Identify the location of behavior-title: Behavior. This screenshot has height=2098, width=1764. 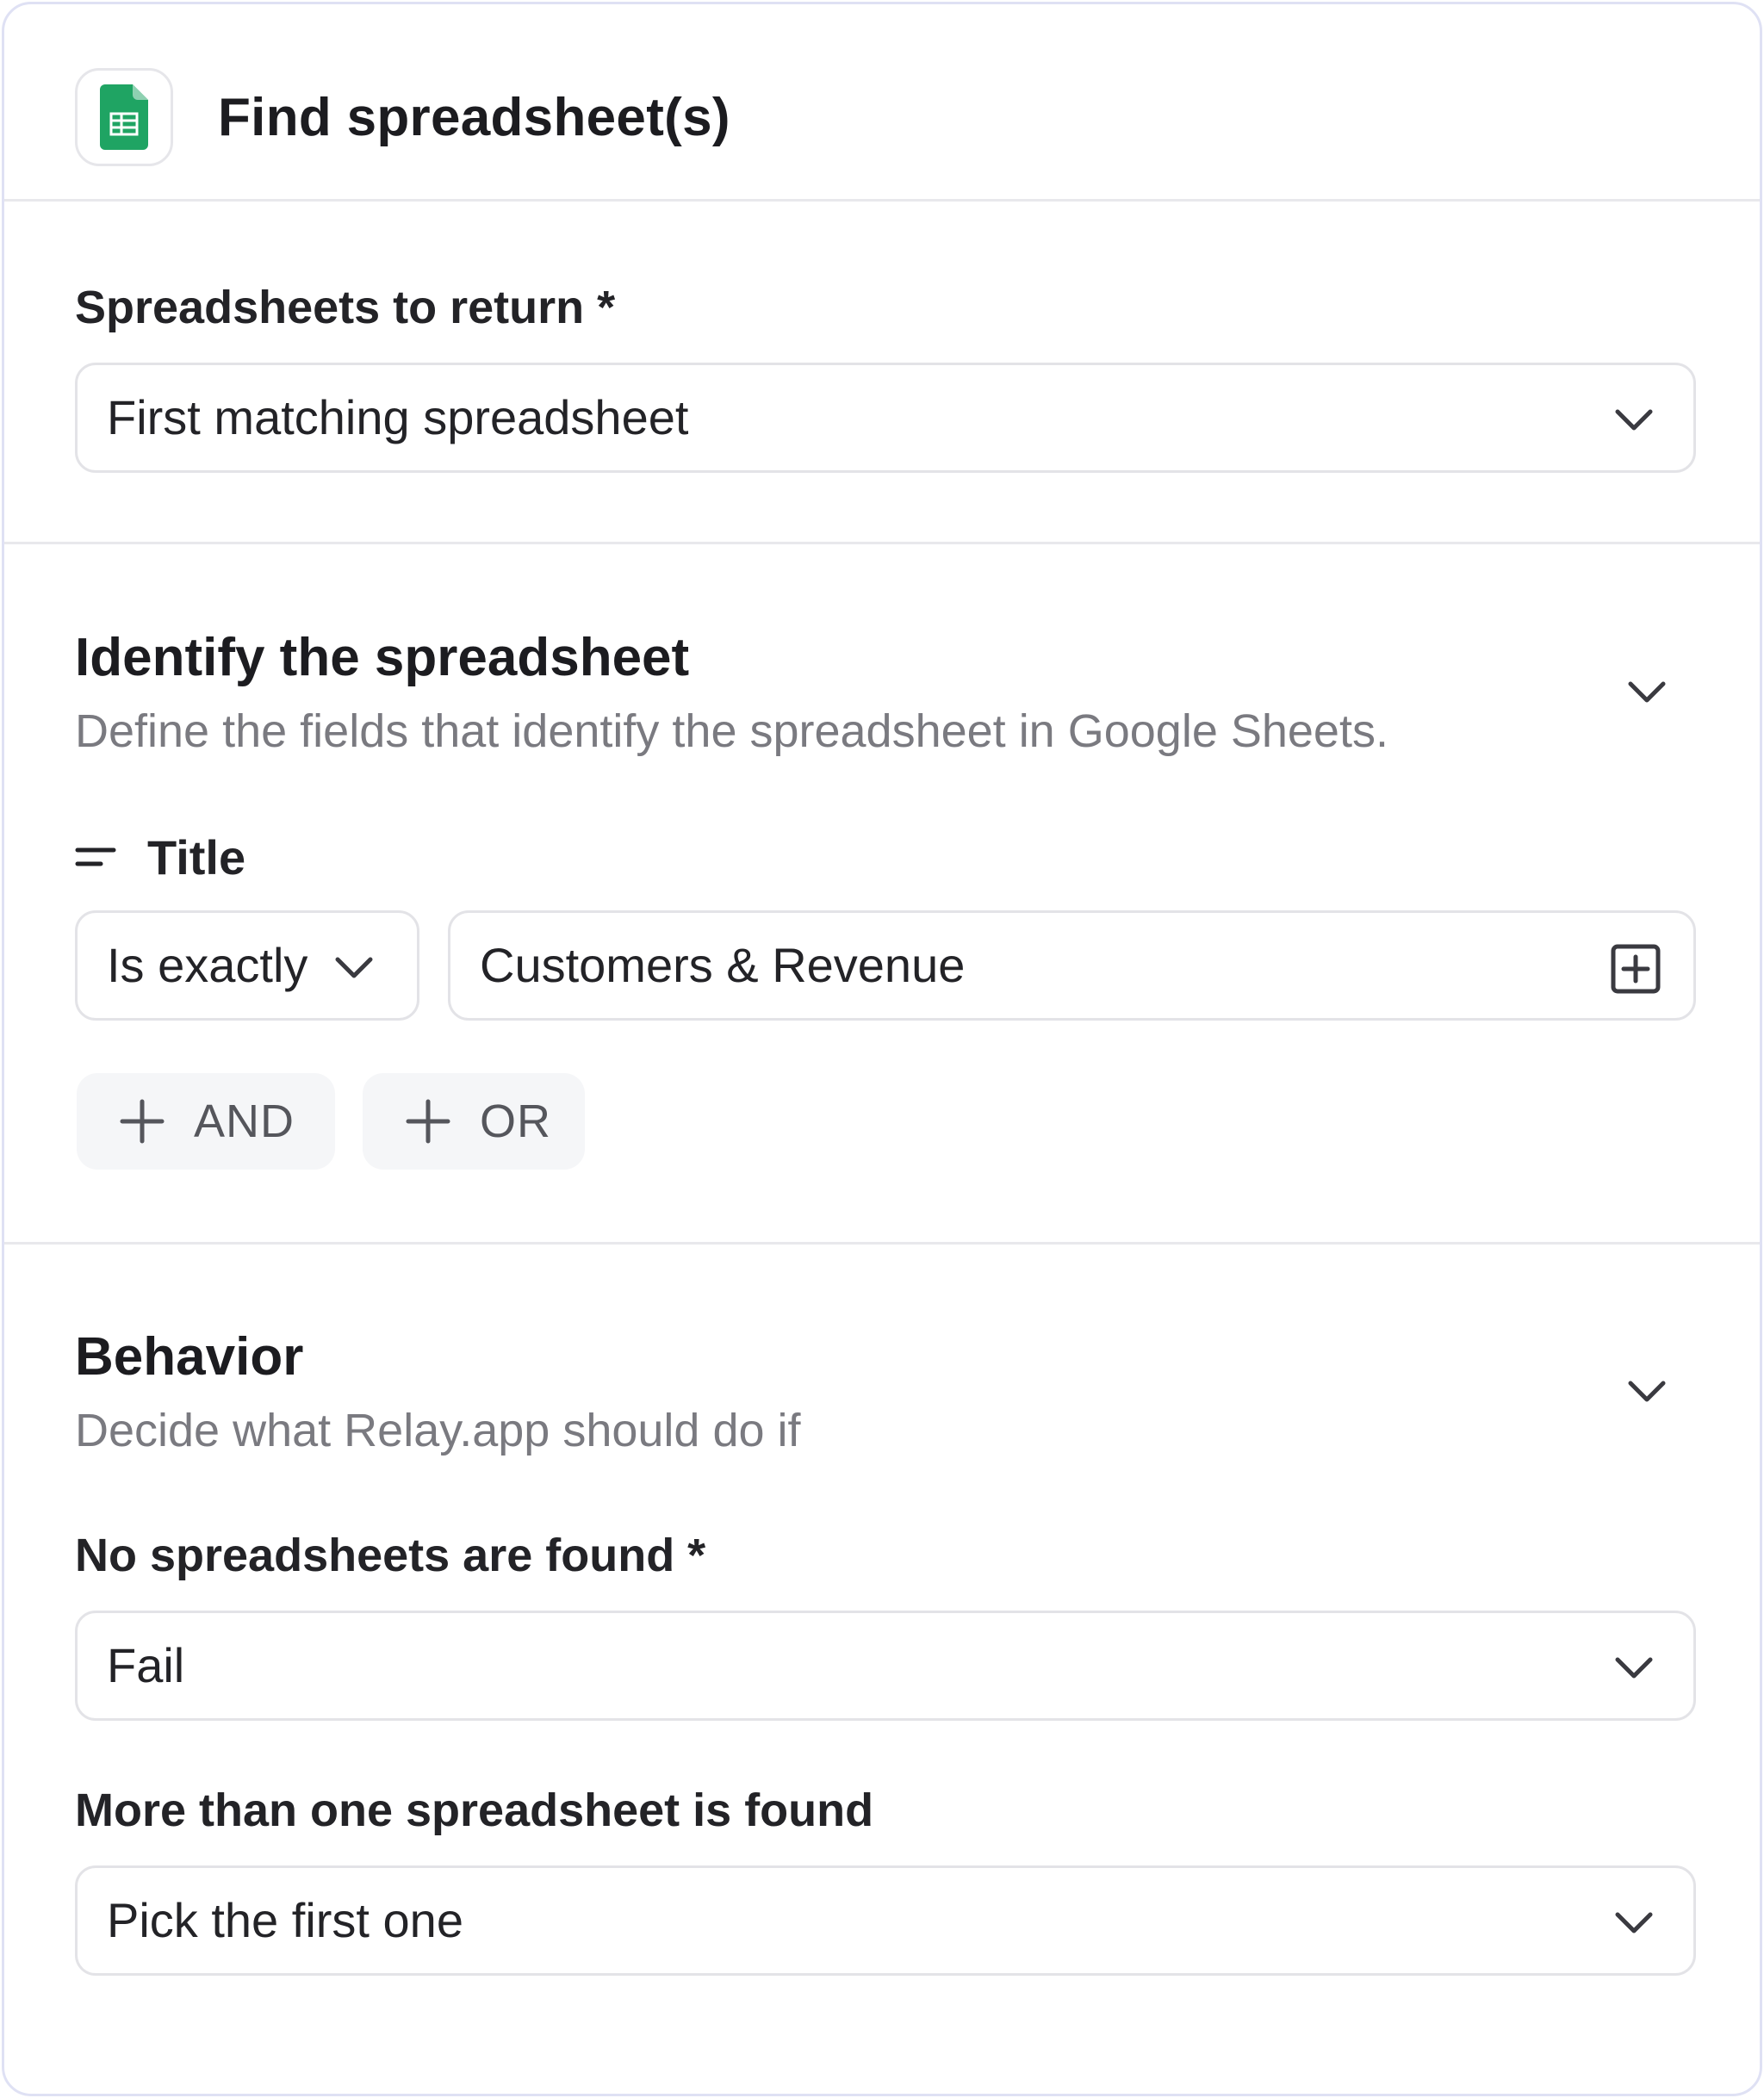
(189, 1357).